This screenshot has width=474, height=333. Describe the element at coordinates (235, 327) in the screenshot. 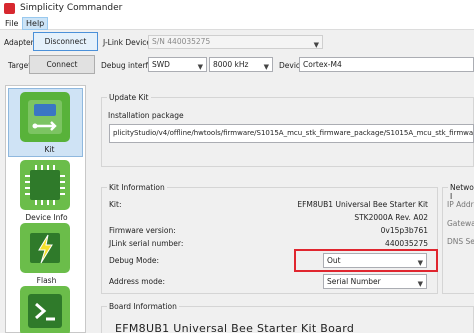

I see `board-name: EFM8UB1 Universal Bee Starter Kit Board` at that location.